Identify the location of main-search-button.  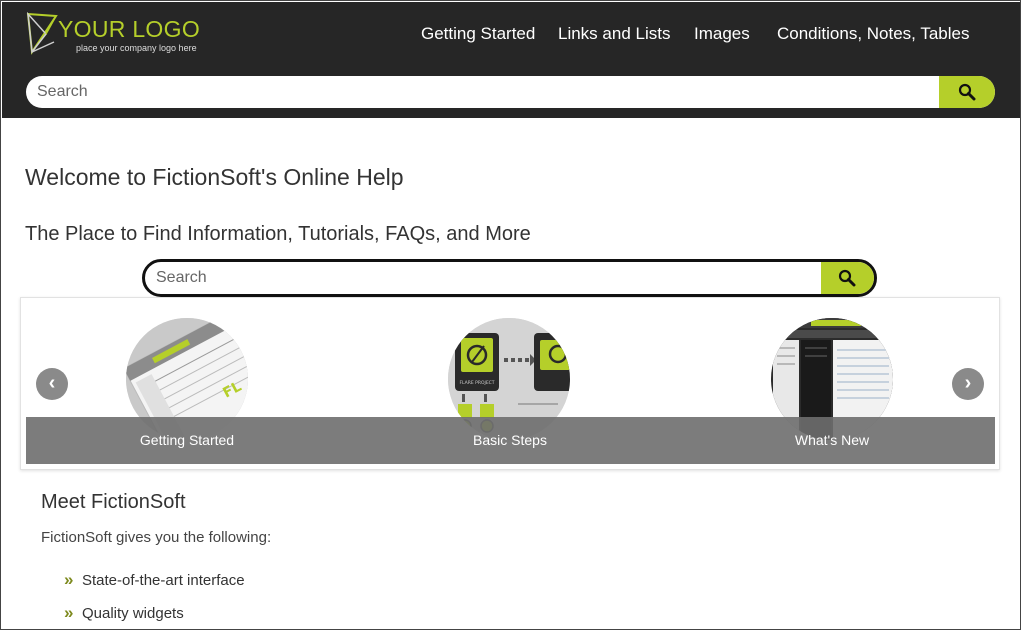
(847, 278).